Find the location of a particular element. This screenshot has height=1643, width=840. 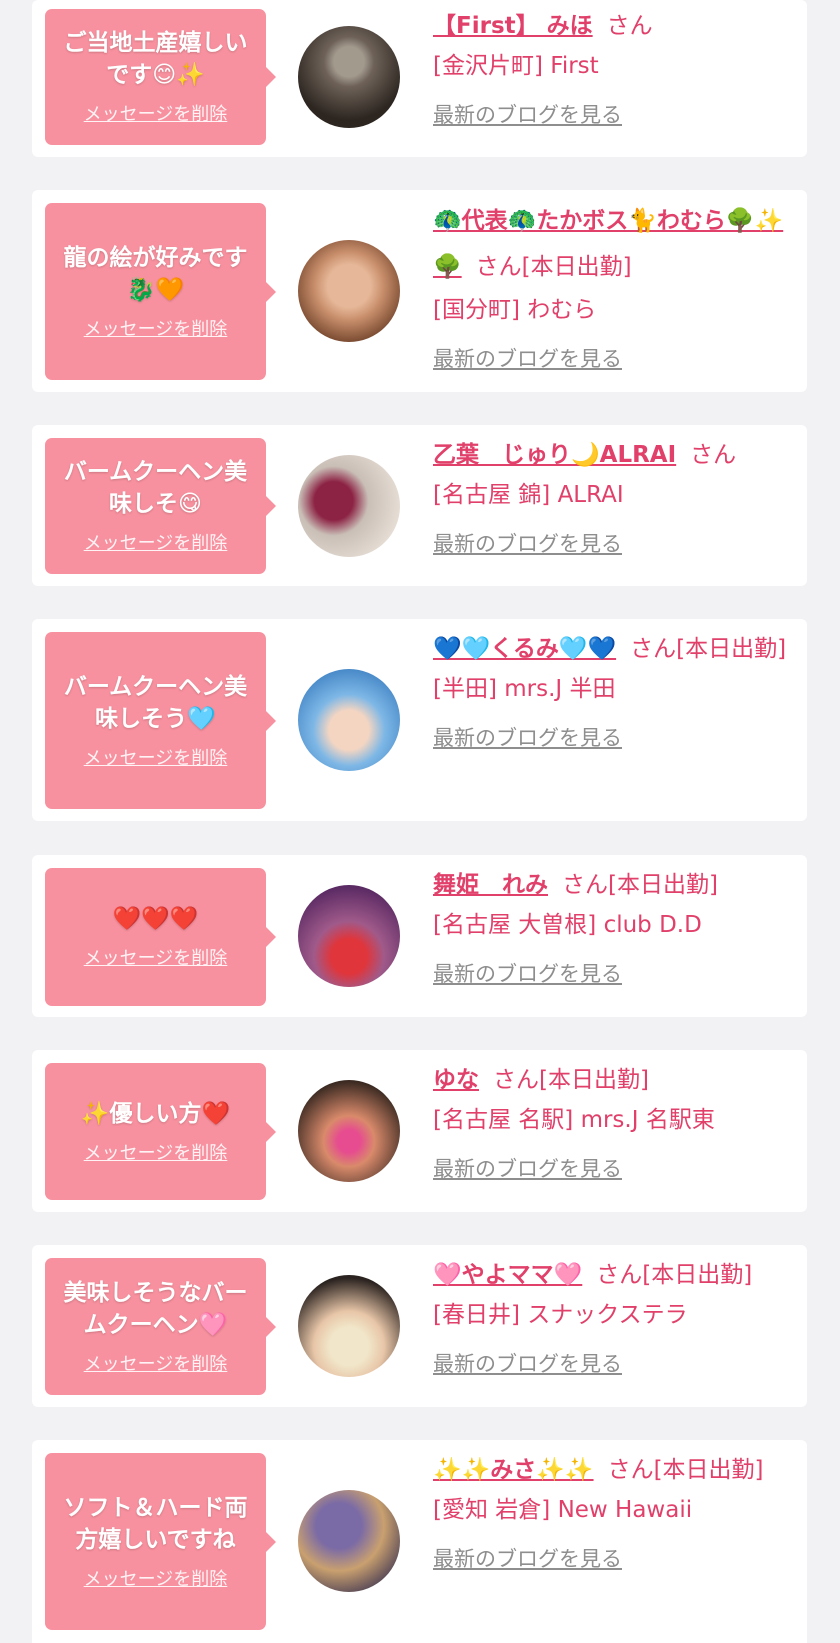

message-bubble: ソフト＆ハード両方嬉しいですね メッセージを削除 is located at coordinates (160, 1541).